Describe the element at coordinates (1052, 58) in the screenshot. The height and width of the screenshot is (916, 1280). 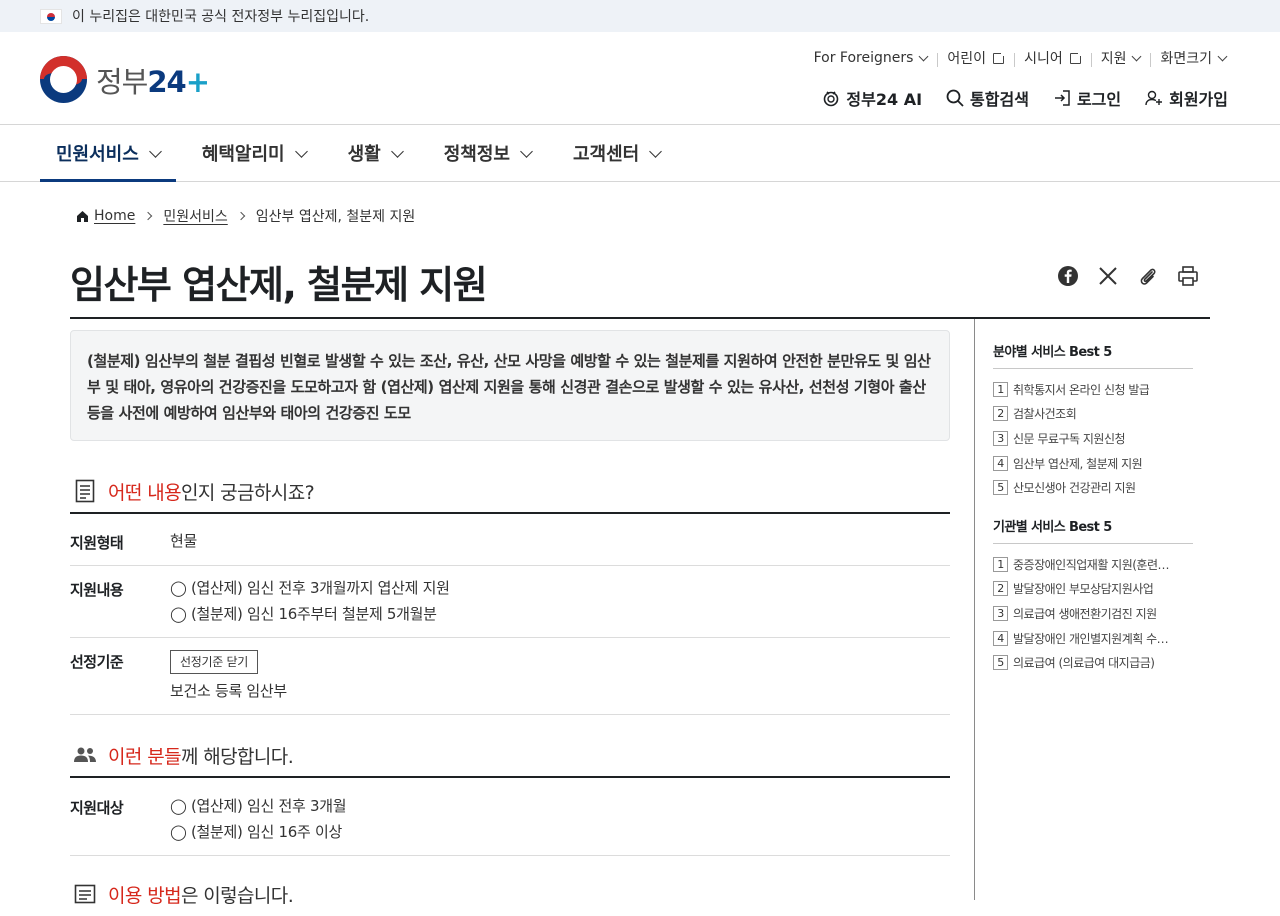
I see `util-senior: 시니어` at that location.